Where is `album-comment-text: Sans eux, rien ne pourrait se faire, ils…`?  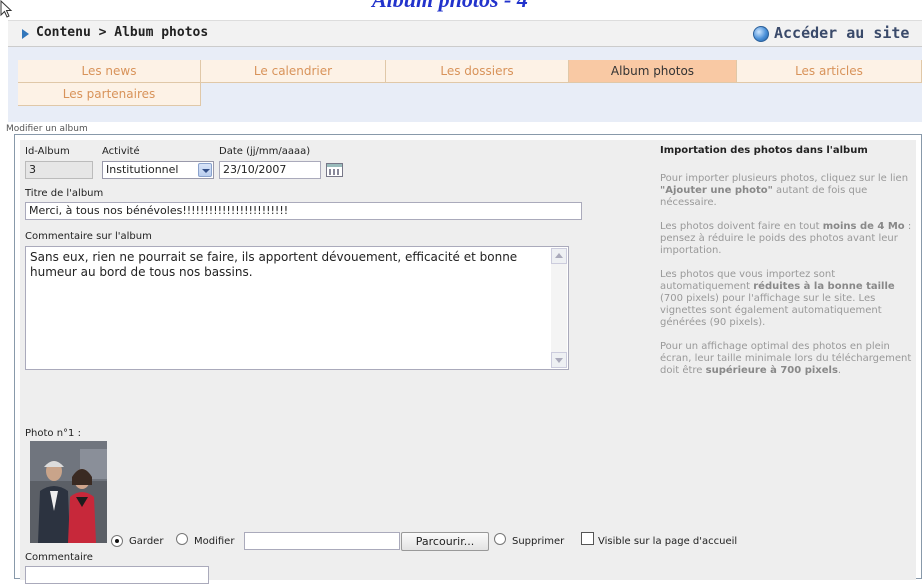
album-comment-text: Sans eux, rien ne pourrait se faire, ils… is located at coordinates (274, 264).